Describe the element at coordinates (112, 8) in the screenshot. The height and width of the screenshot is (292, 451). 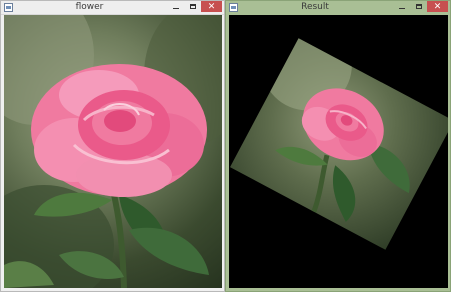
I see `flower-titlebar: flower ✕` at that location.